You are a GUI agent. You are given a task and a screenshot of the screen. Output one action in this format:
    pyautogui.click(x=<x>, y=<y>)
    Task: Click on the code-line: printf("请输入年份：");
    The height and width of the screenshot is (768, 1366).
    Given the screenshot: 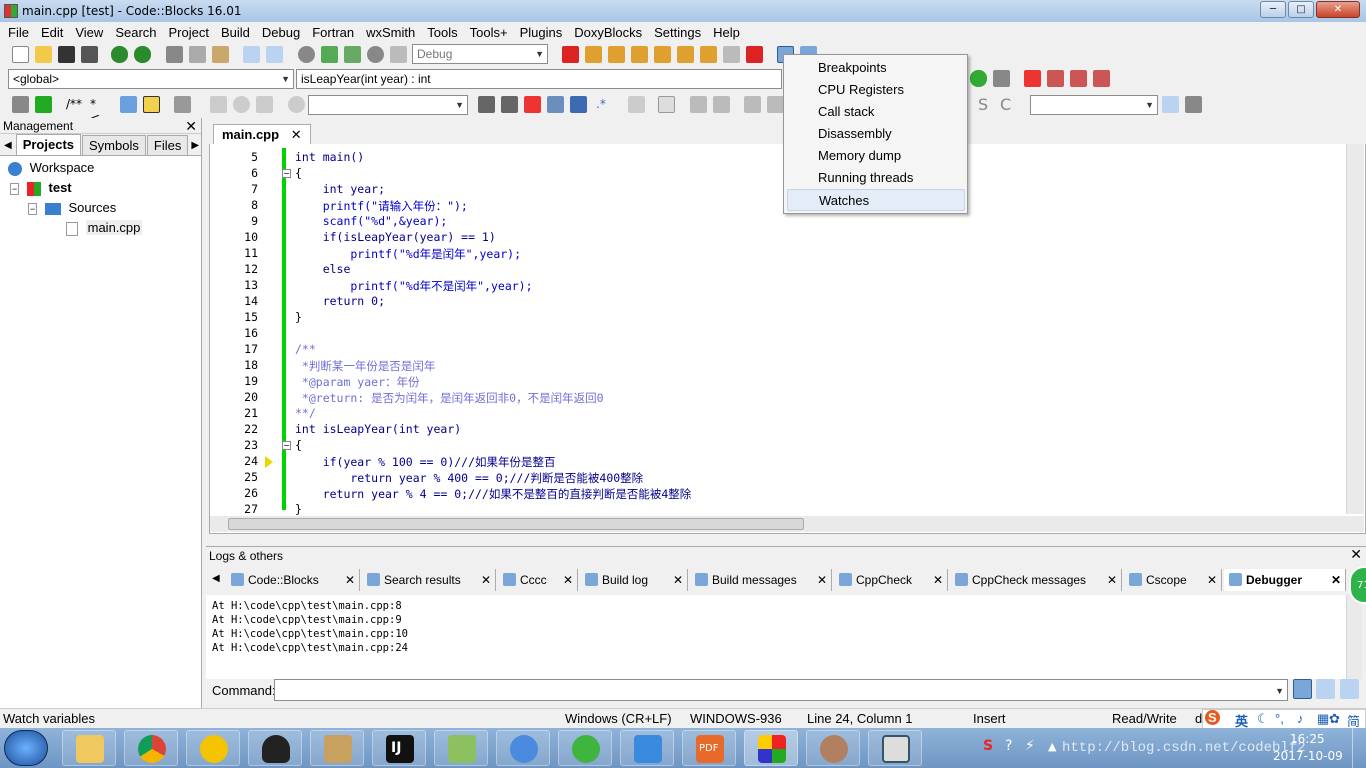 What is the action you would take?
    pyautogui.click(x=381, y=206)
    